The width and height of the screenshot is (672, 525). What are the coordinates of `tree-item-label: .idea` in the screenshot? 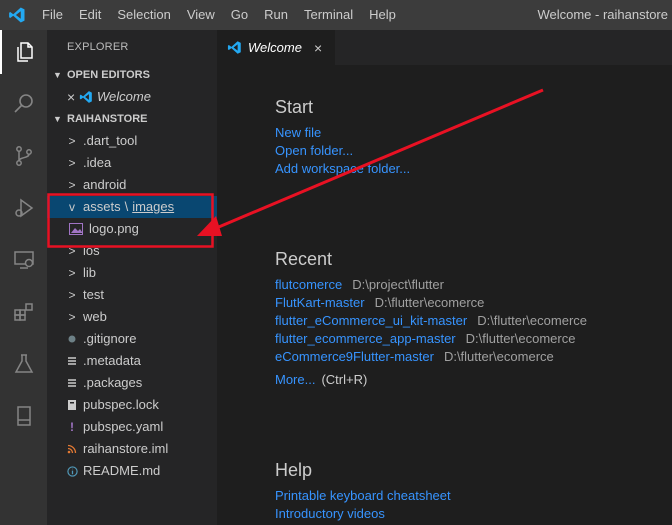 It's located at (97, 162).